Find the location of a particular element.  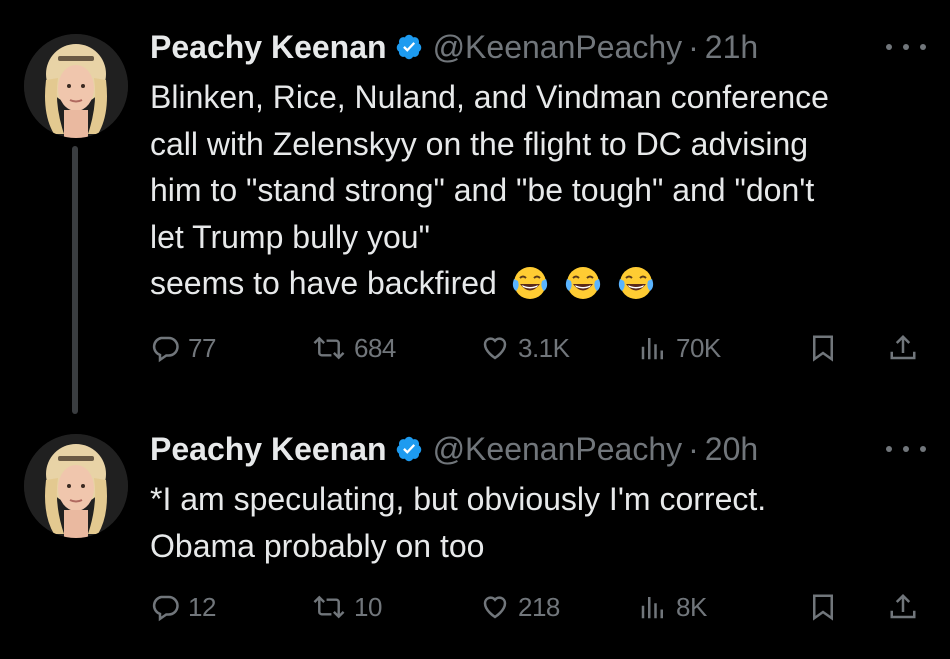

reply-count: 77 is located at coordinates (202, 347).